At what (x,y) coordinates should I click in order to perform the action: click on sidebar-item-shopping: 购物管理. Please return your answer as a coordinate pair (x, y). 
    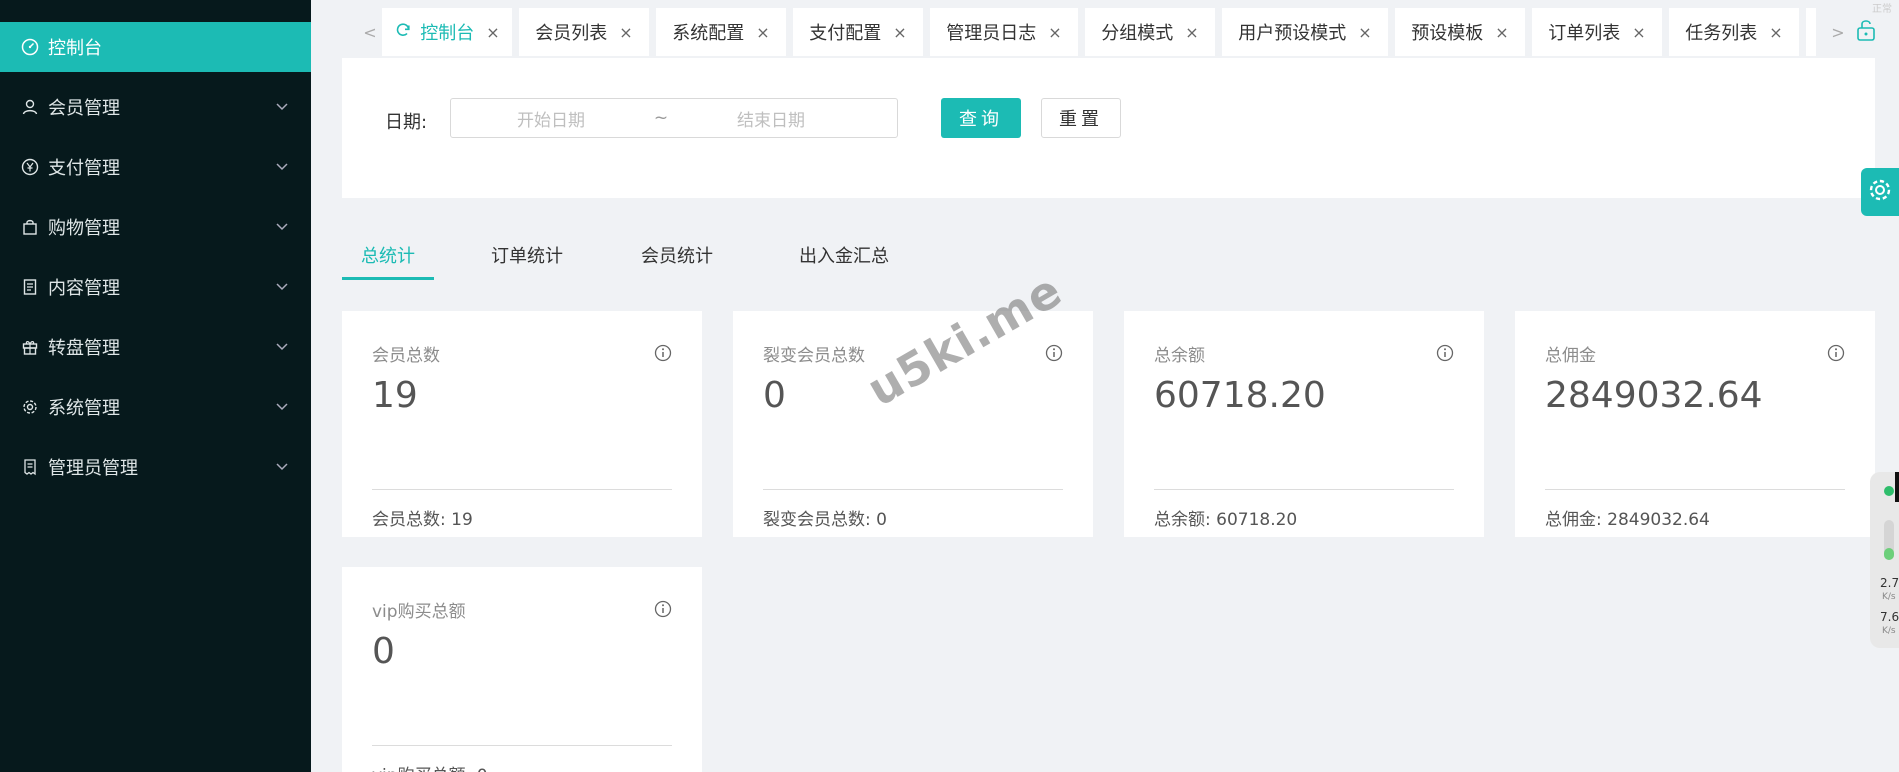
    Looking at the image, I should click on (155, 227).